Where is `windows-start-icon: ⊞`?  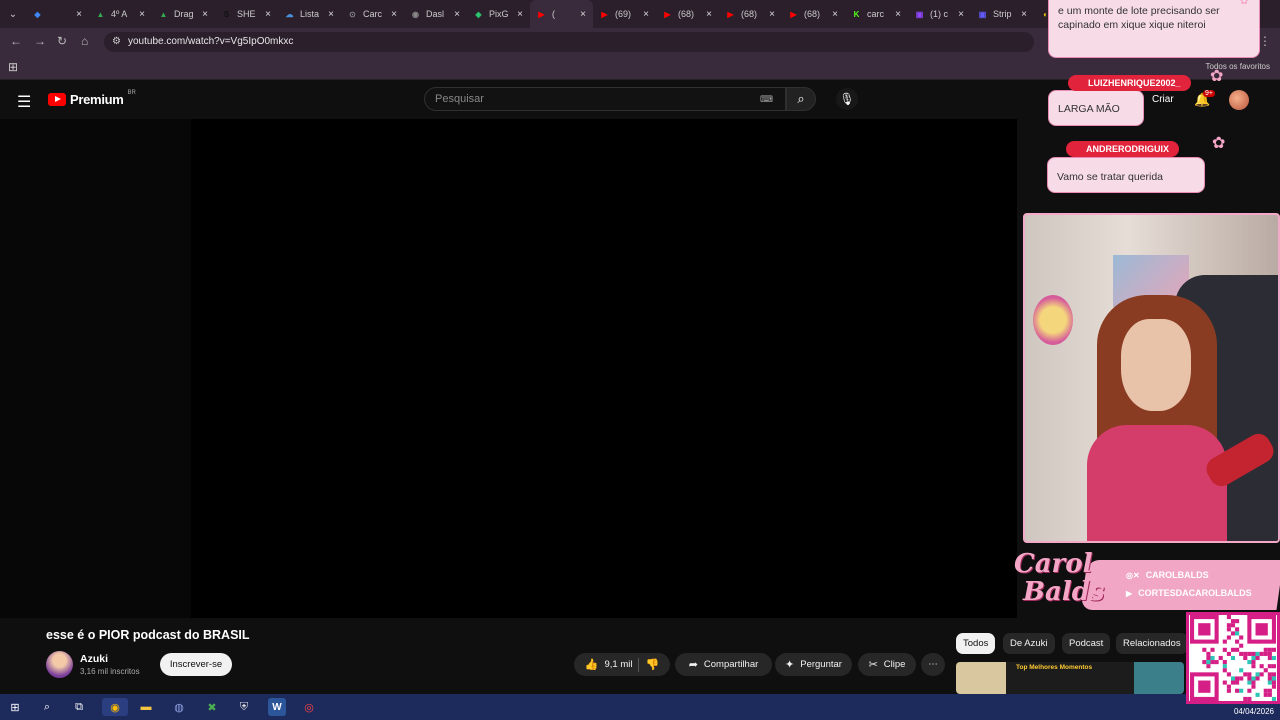 windows-start-icon: ⊞ is located at coordinates (15, 707).